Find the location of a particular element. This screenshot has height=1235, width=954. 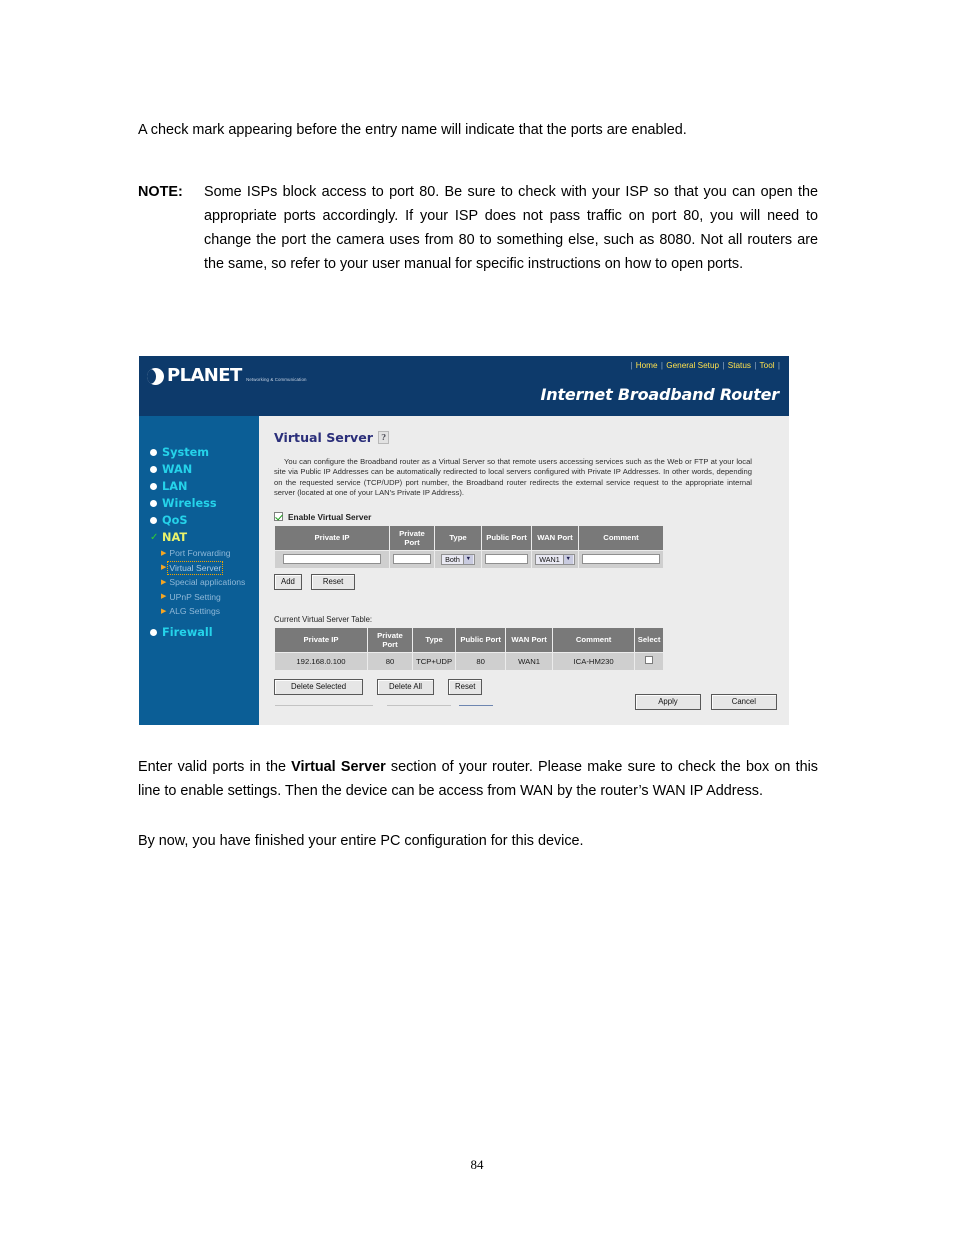

entry-form-buttons: Add Reset is located at coordinates (525, 581).